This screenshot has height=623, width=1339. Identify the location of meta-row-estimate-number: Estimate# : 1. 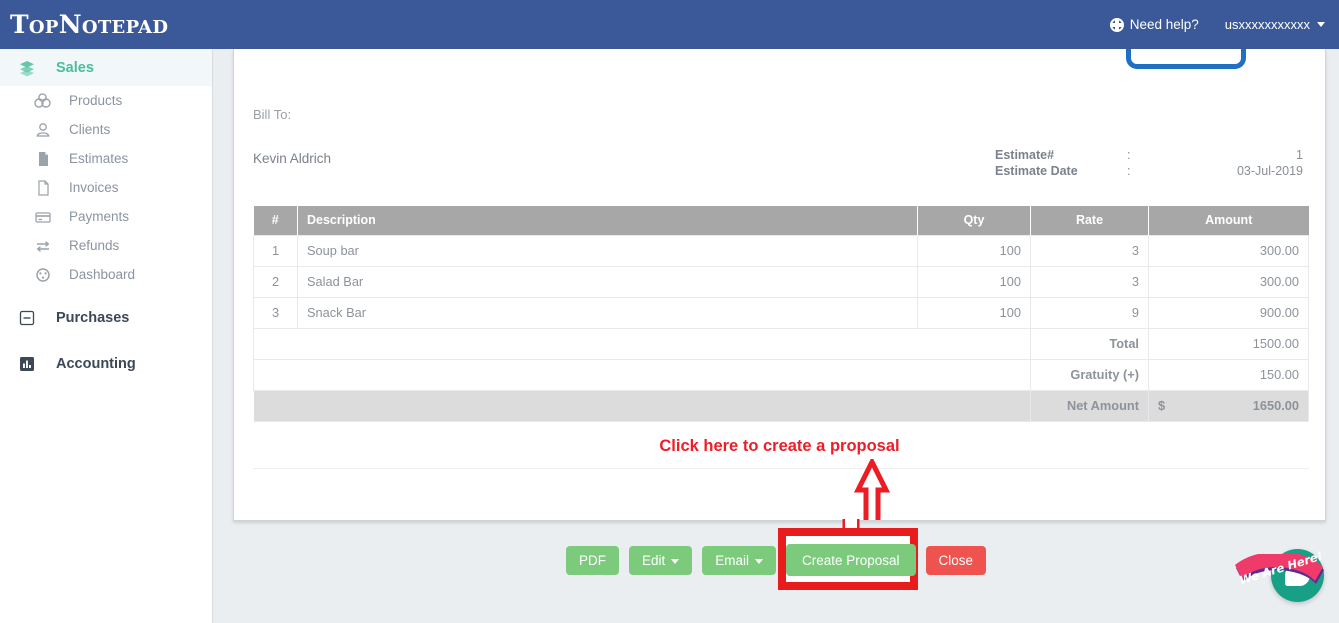
(1149, 155).